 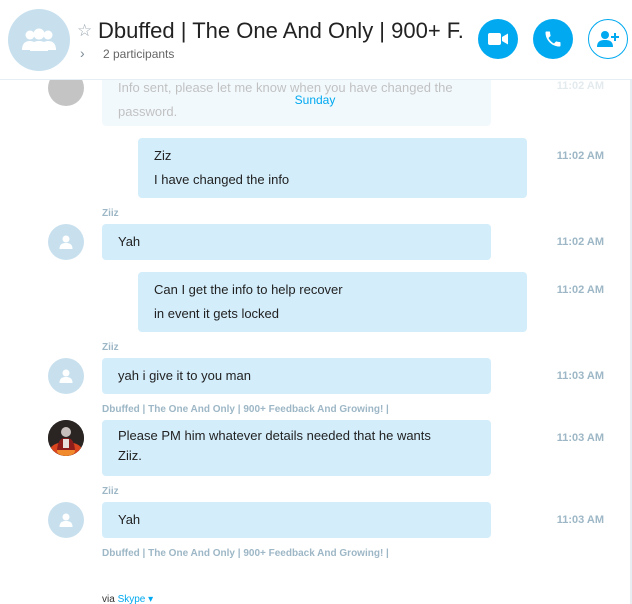 I want to click on add-person-icon, so click(x=608, y=39).